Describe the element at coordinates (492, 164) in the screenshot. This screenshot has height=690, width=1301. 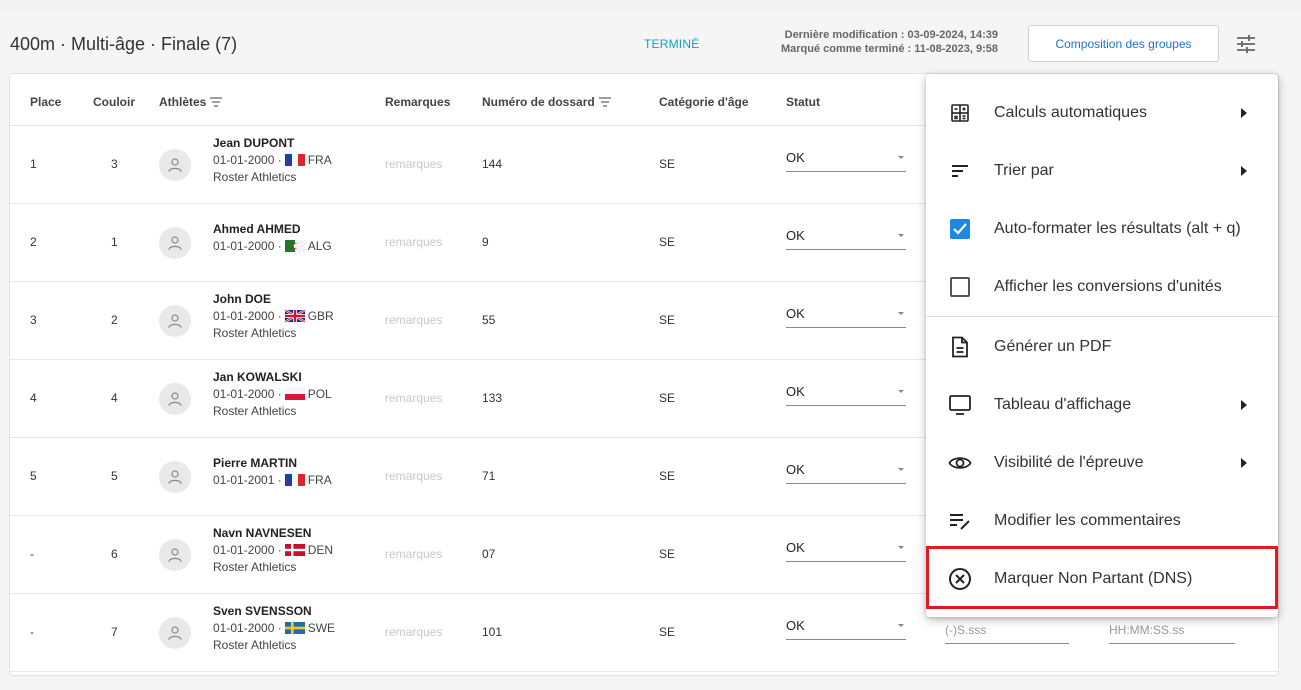
I see `bib-cell: 144` at that location.